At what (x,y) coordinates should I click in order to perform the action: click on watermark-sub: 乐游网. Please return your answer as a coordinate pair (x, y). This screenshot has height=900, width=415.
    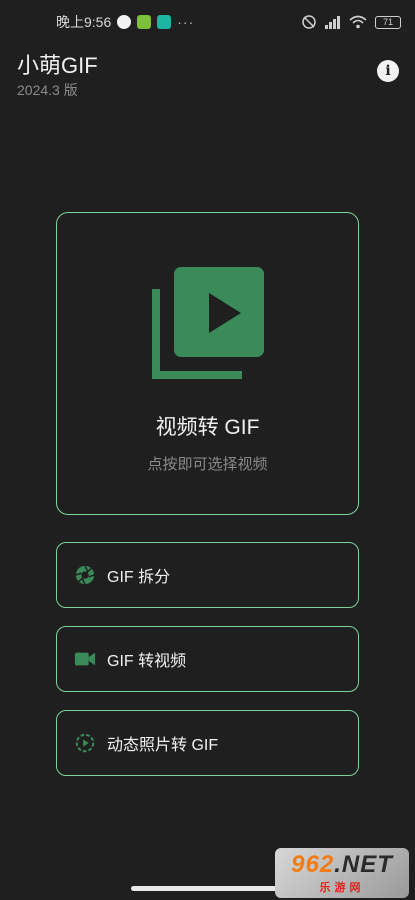
    Looking at the image, I should click on (342, 888).